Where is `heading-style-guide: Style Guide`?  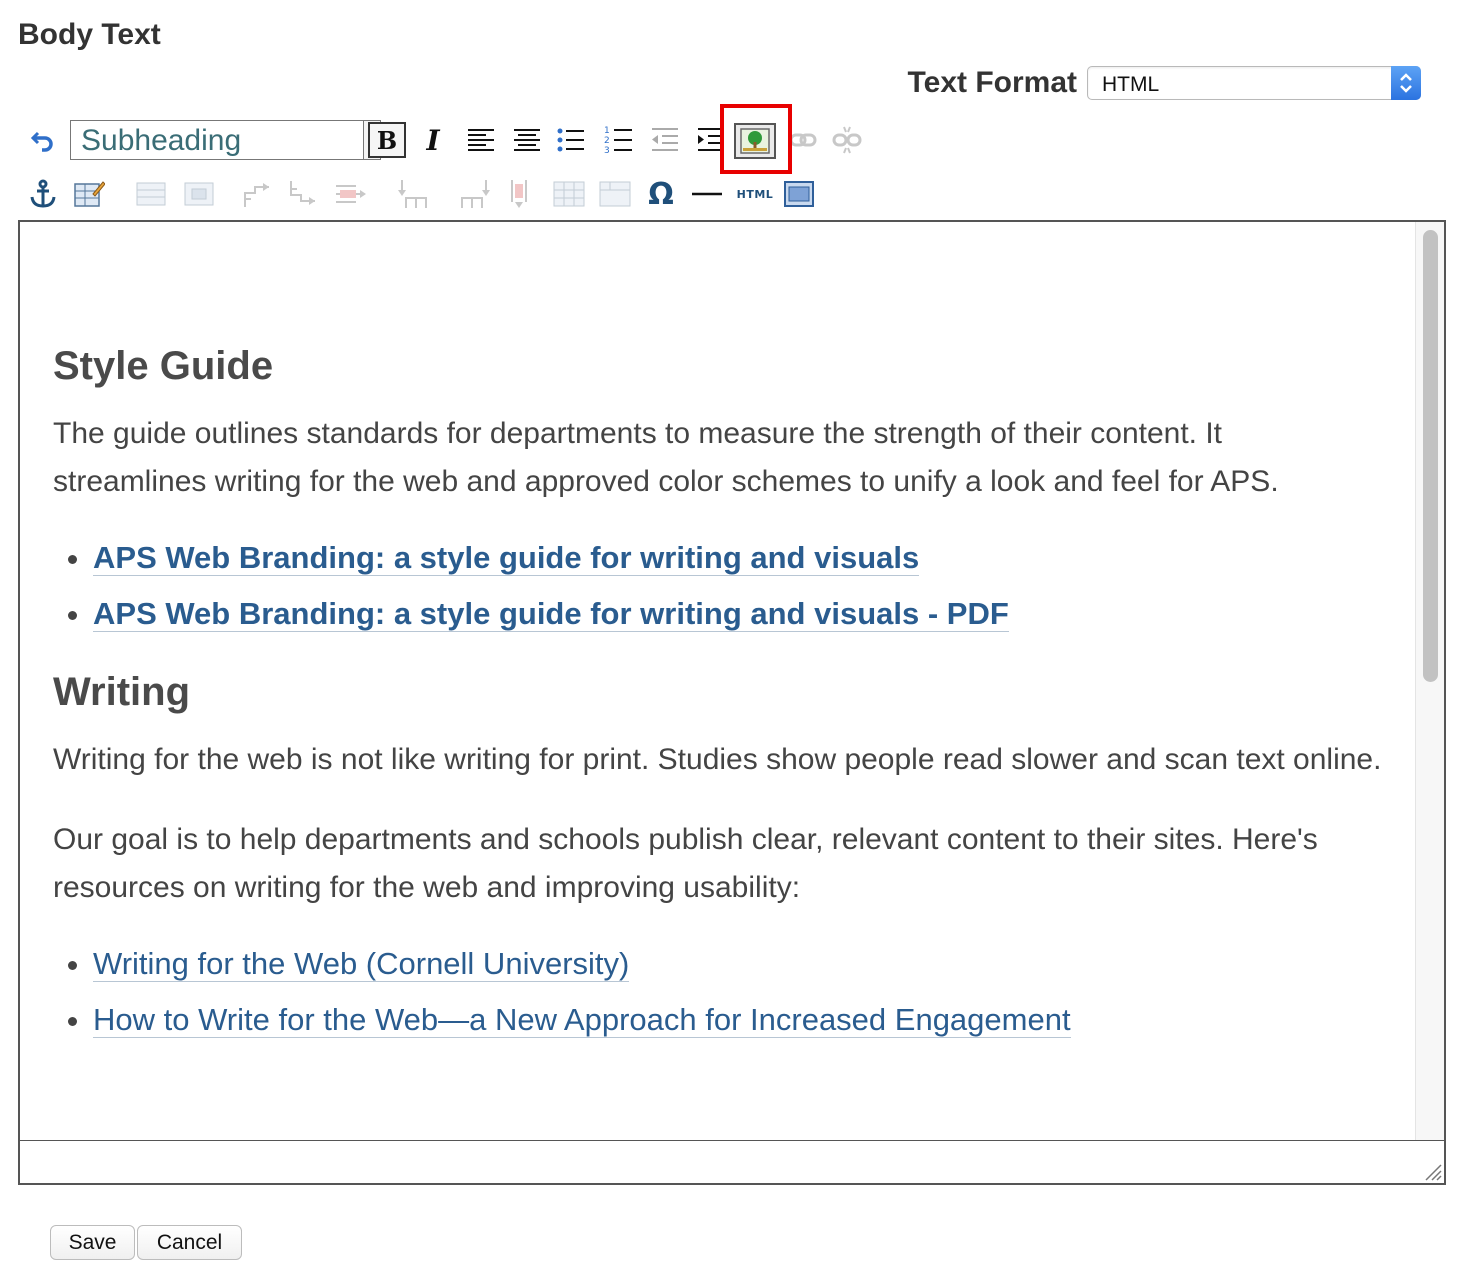 heading-style-guide: Style Guide is located at coordinates (163, 366).